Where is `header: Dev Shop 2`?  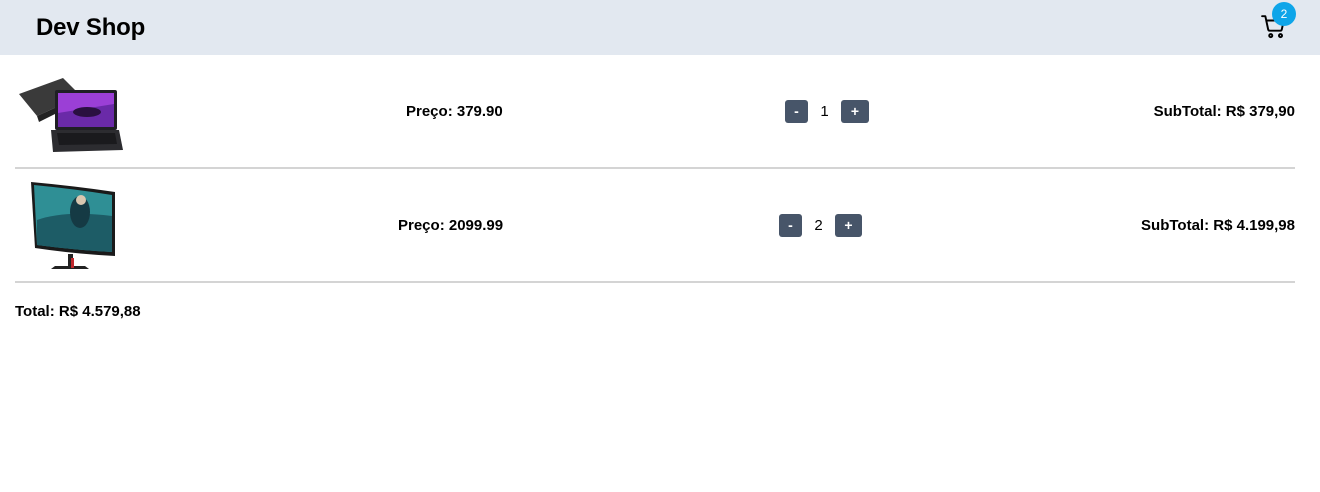
header: Dev Shop 2 is located at coordinates (660, 27).